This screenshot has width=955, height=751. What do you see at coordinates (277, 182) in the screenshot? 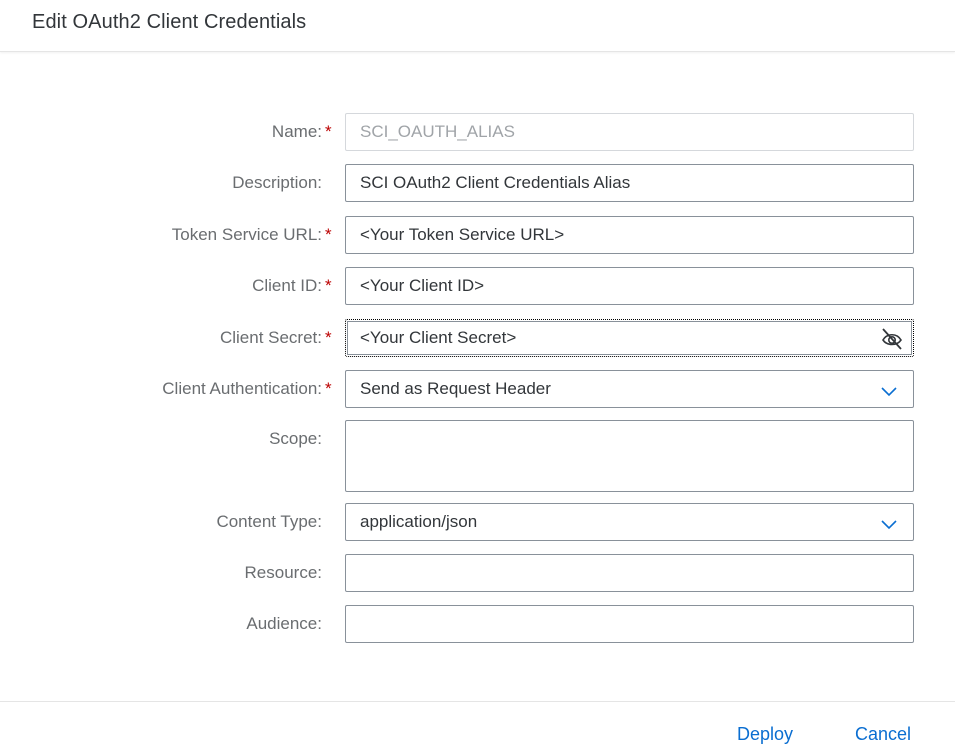
I see `description-label: Description:` at bounding box center [277, 182].